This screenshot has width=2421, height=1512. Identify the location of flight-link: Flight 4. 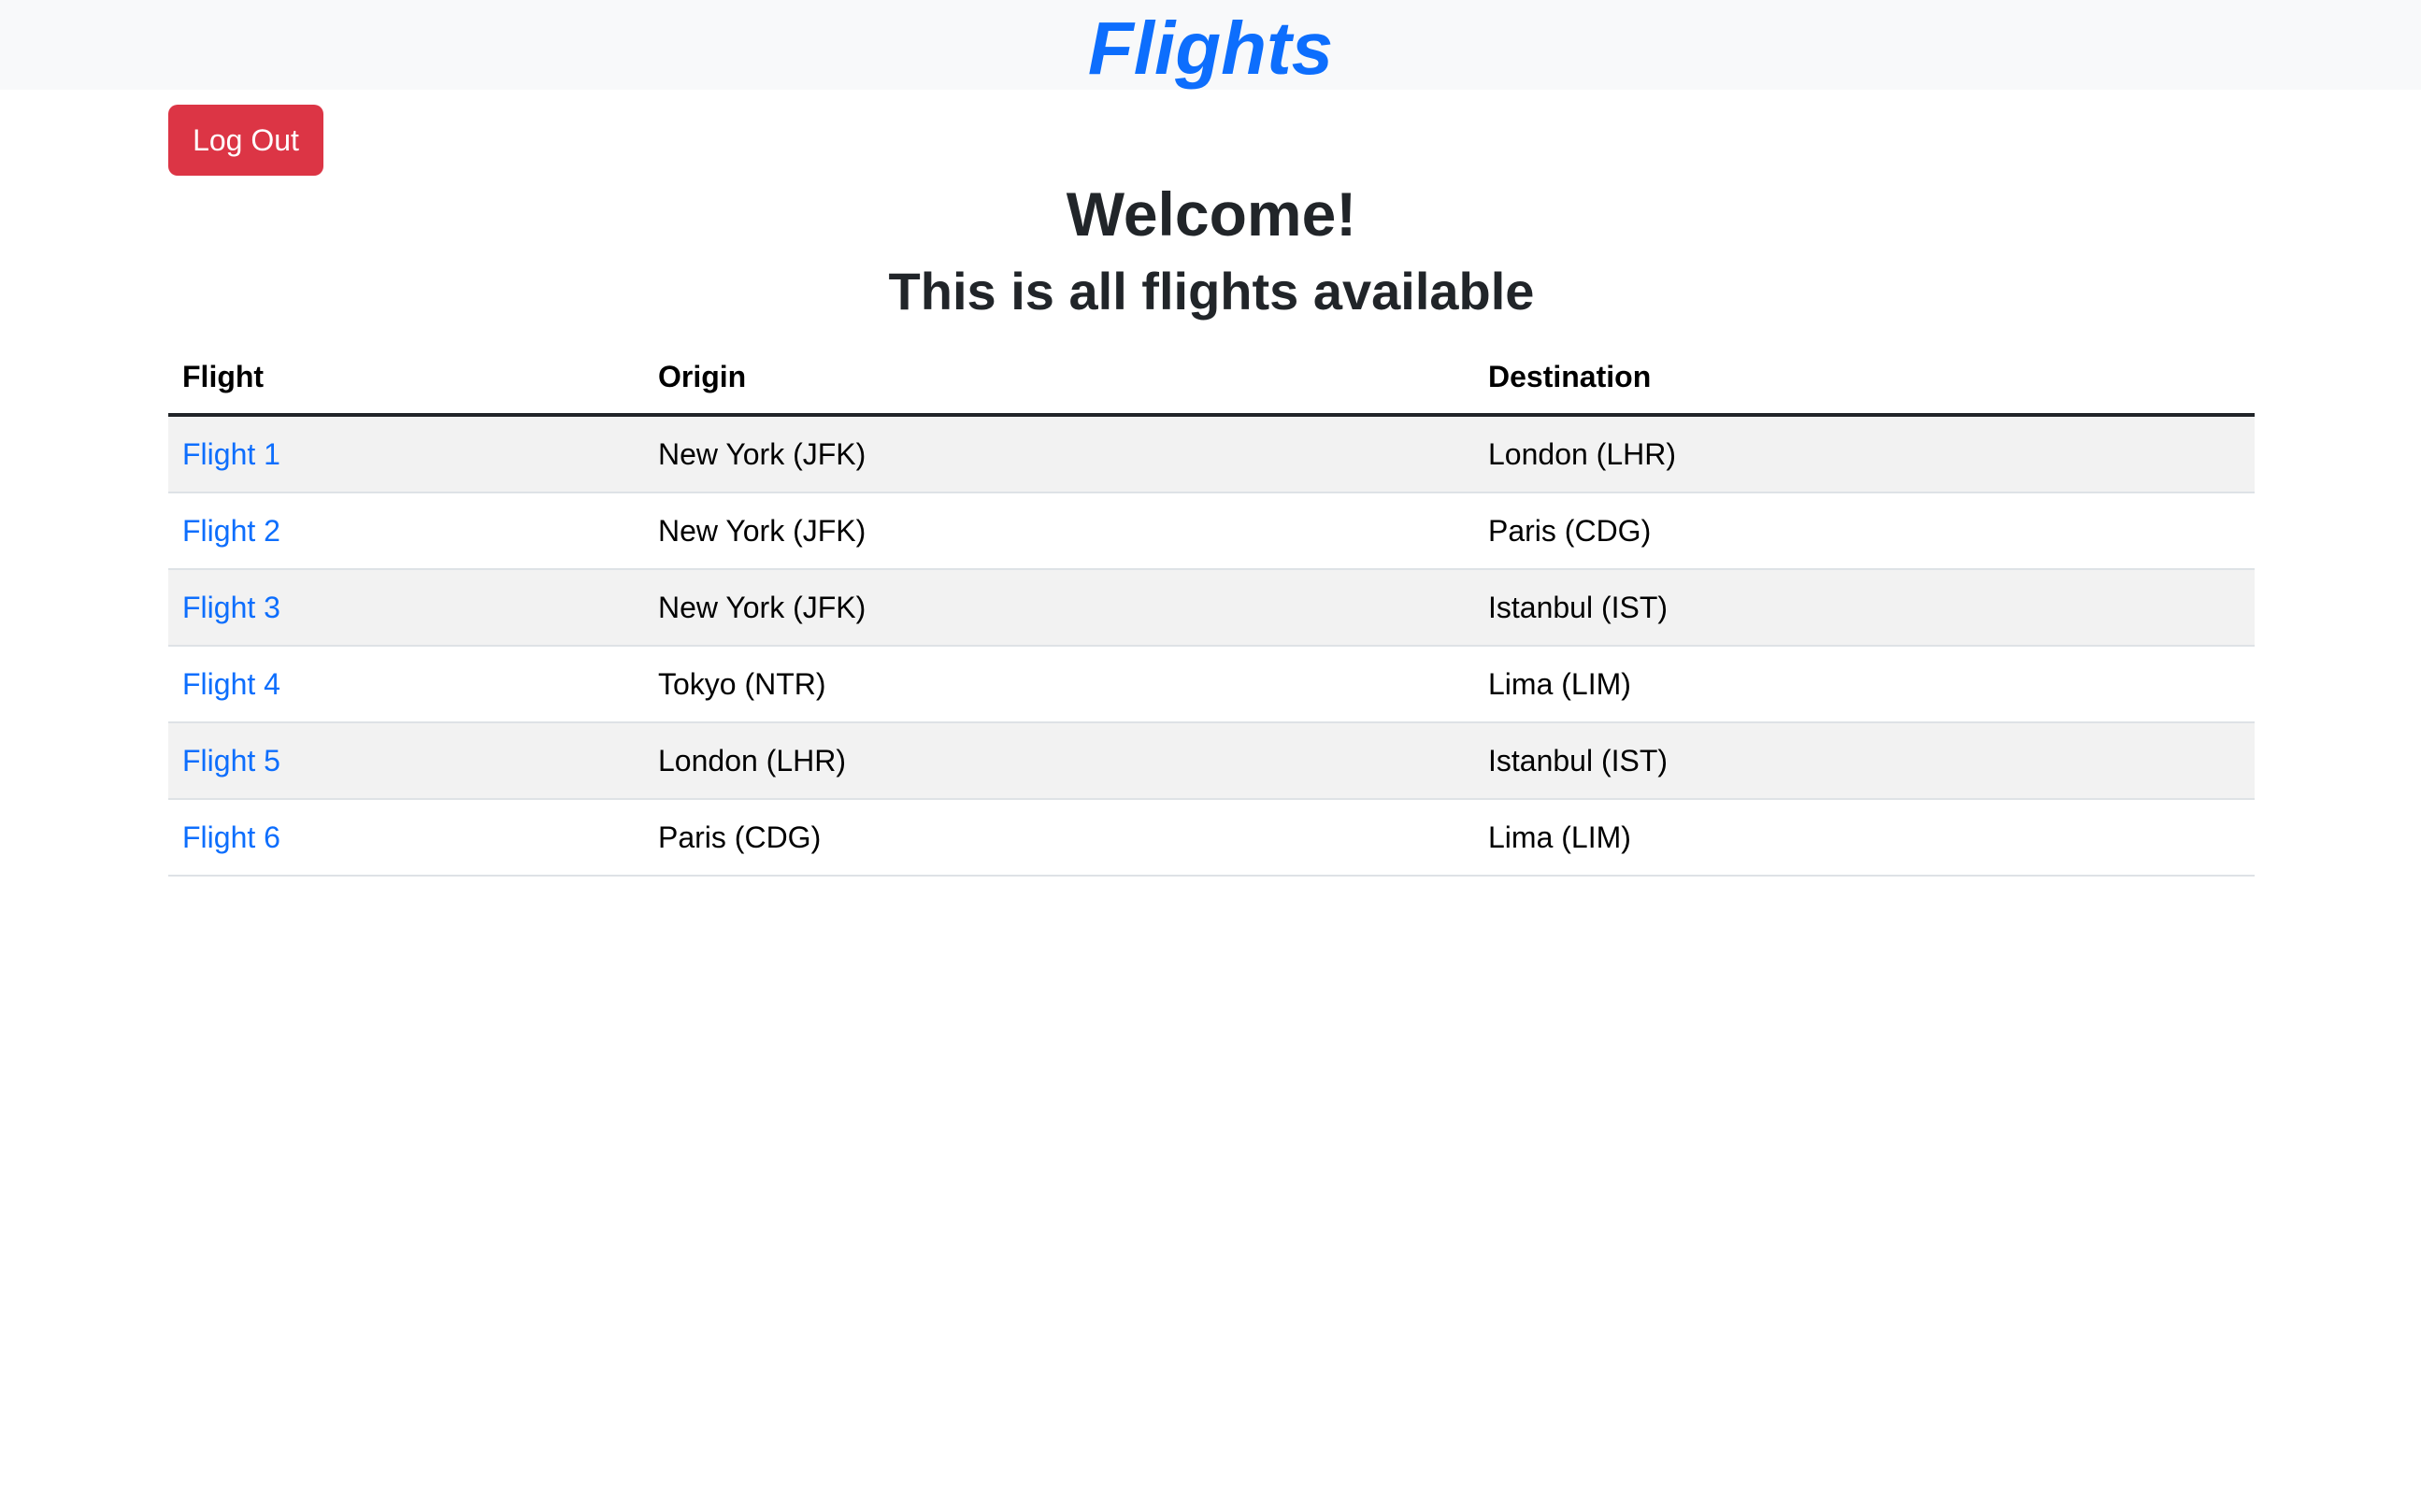
(231, 684).